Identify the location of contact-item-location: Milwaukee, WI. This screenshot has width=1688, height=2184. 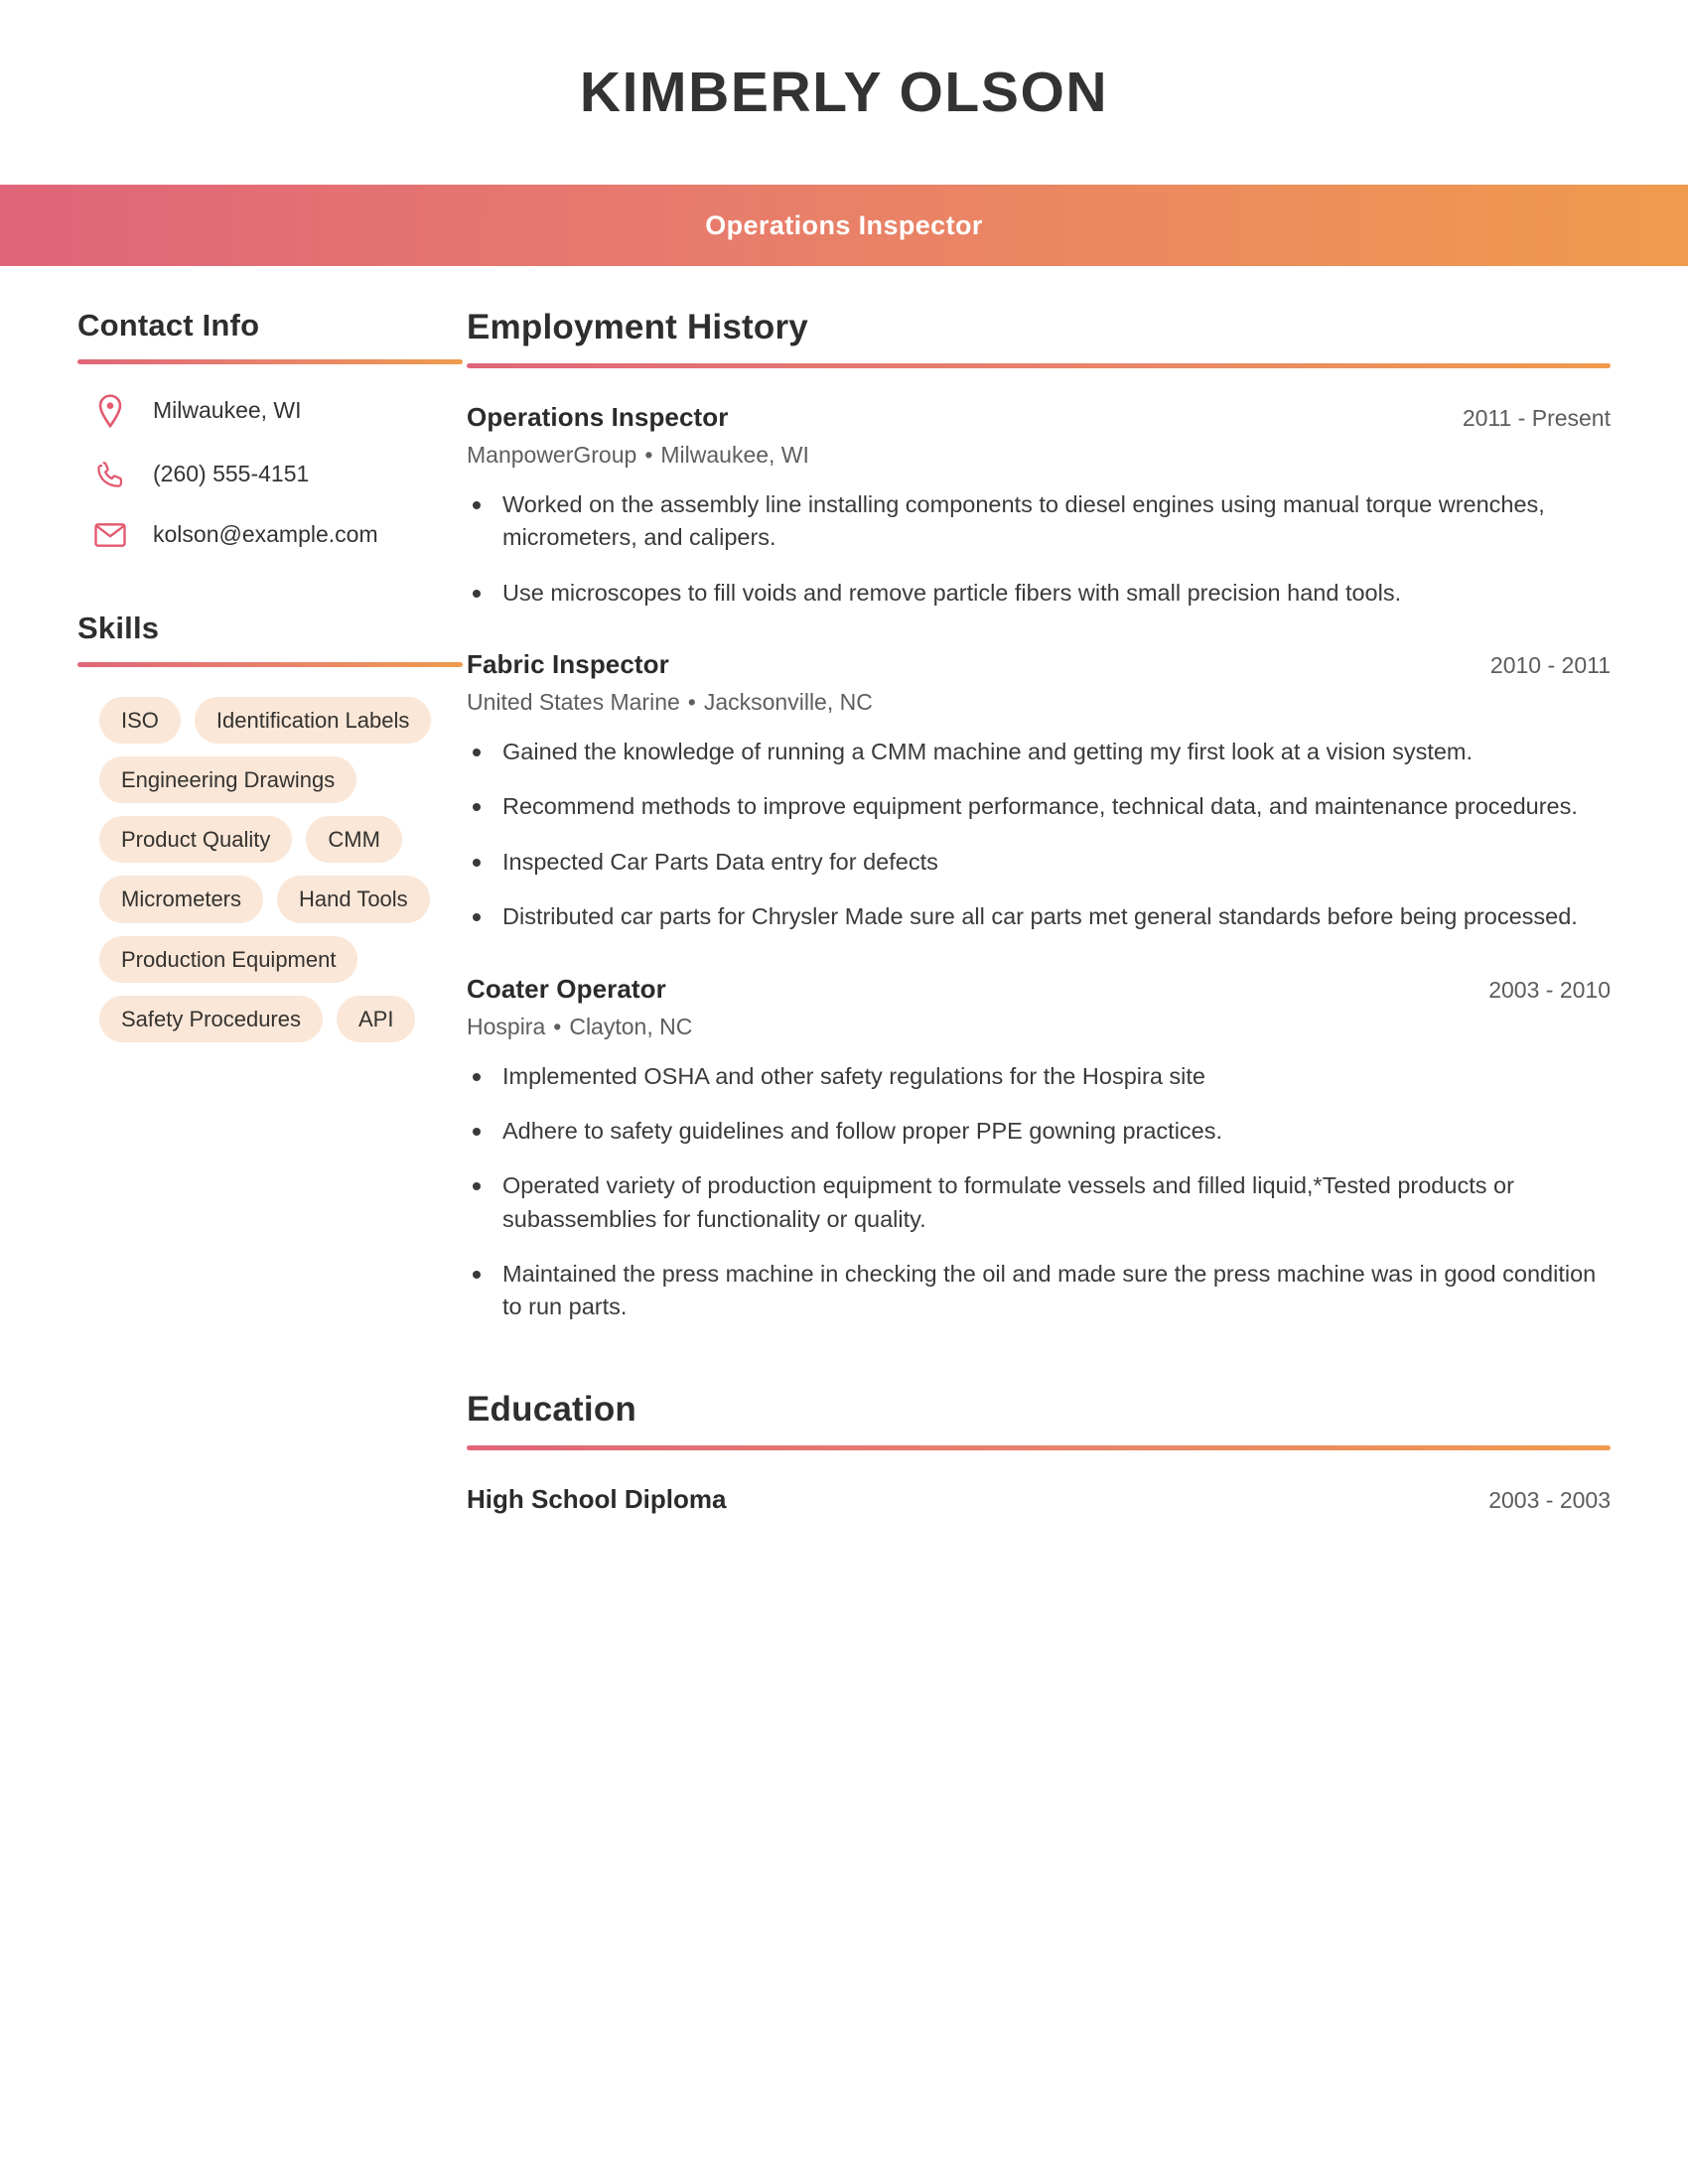
(257, 411).